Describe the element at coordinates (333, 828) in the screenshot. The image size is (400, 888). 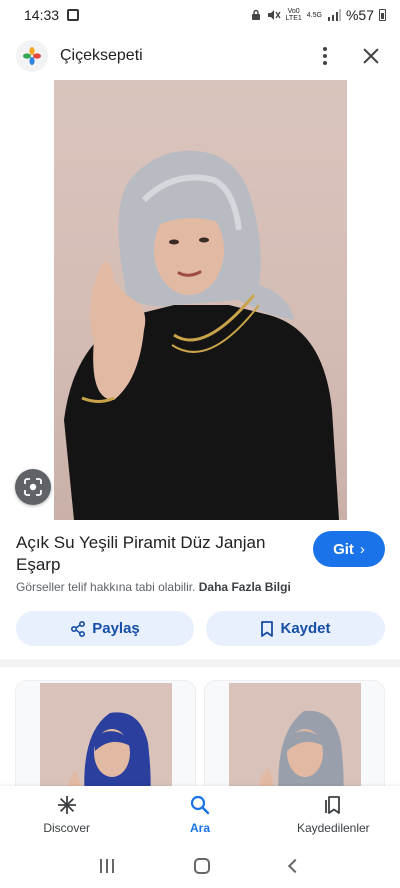
I see `nav-saved-label: Kaydedilenler` at that location.